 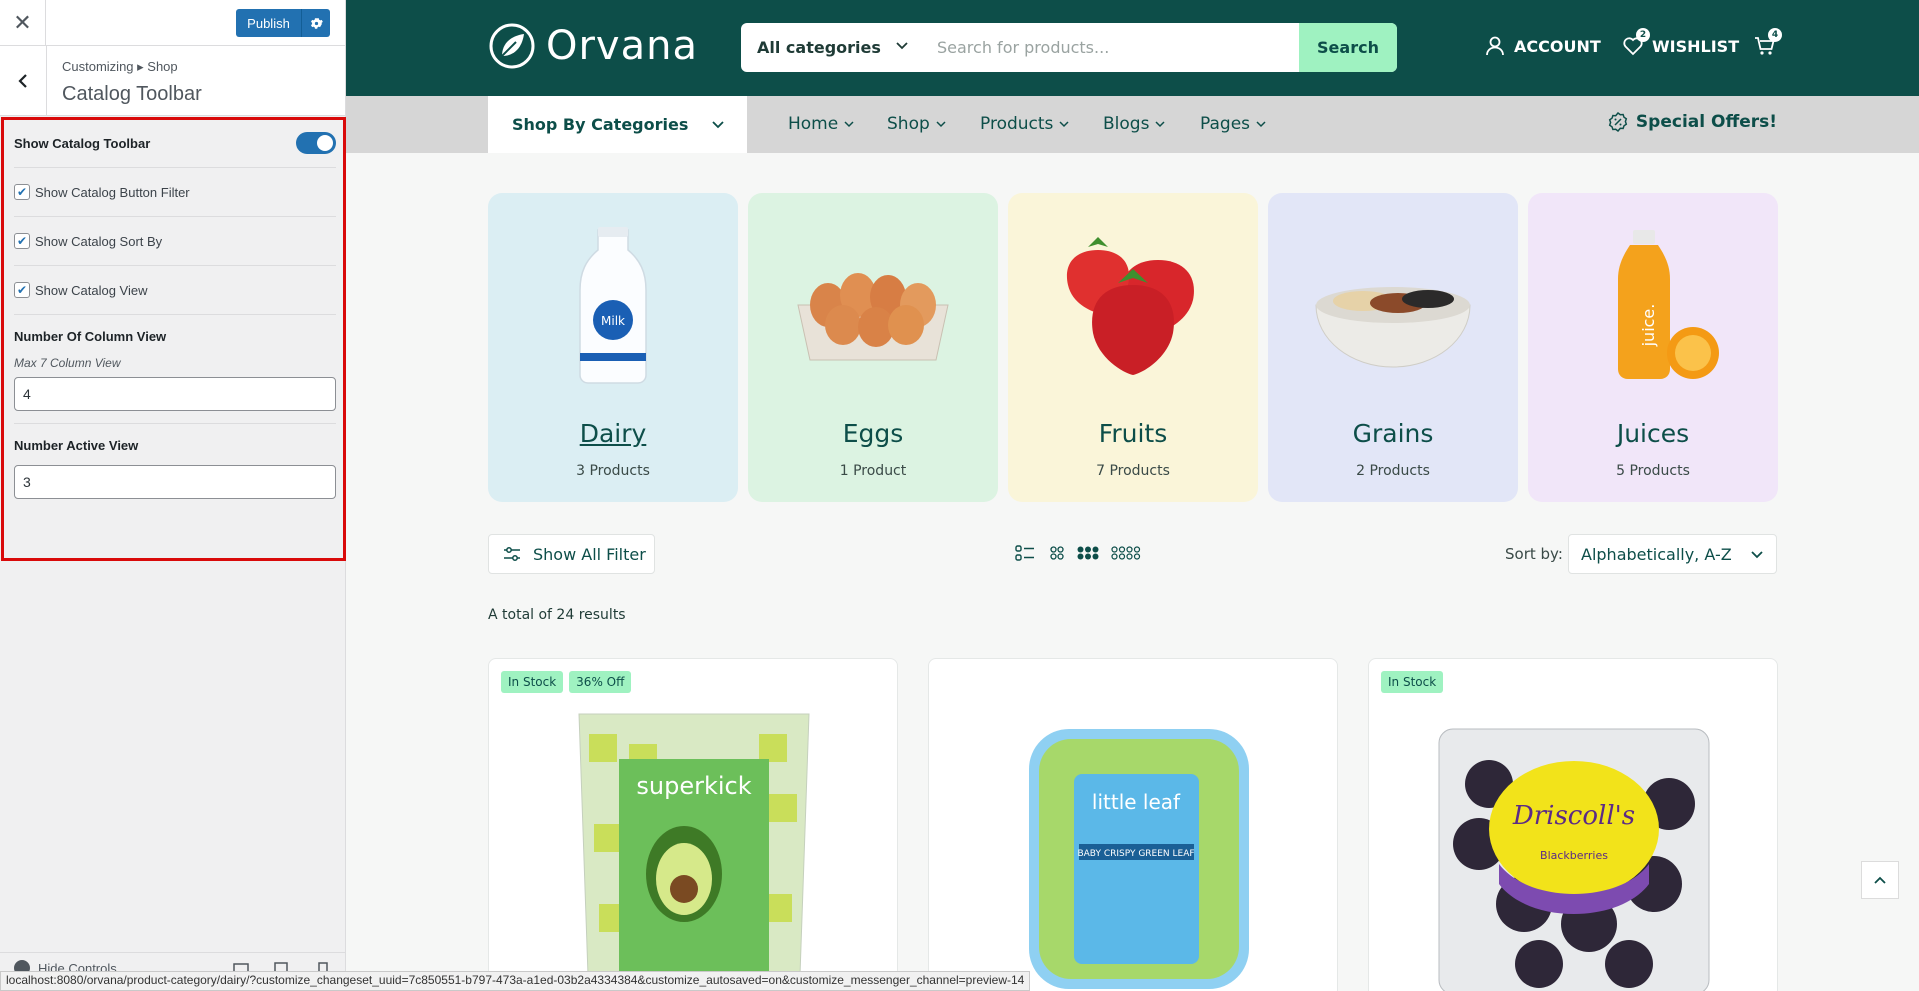 What do you see at coordinates (67, 363) in the screenshot?
I see `columns-desc: Max 7 Column View` at bounding box center [67, 363].